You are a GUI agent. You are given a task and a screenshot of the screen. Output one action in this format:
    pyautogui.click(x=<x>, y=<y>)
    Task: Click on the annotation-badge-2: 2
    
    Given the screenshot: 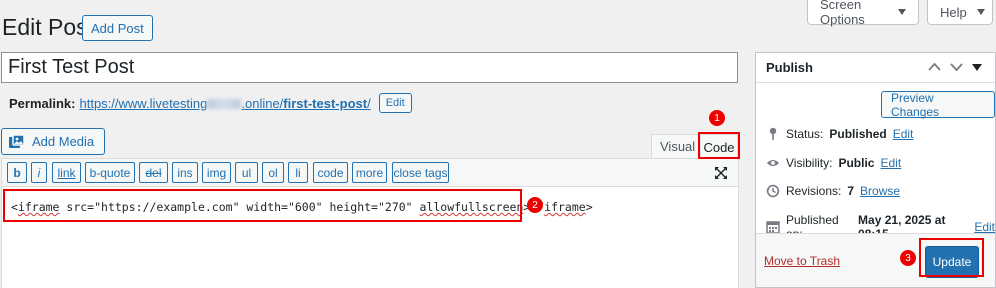 What is the action you would take?
    pyautogui.click(x=535, y=205)
    